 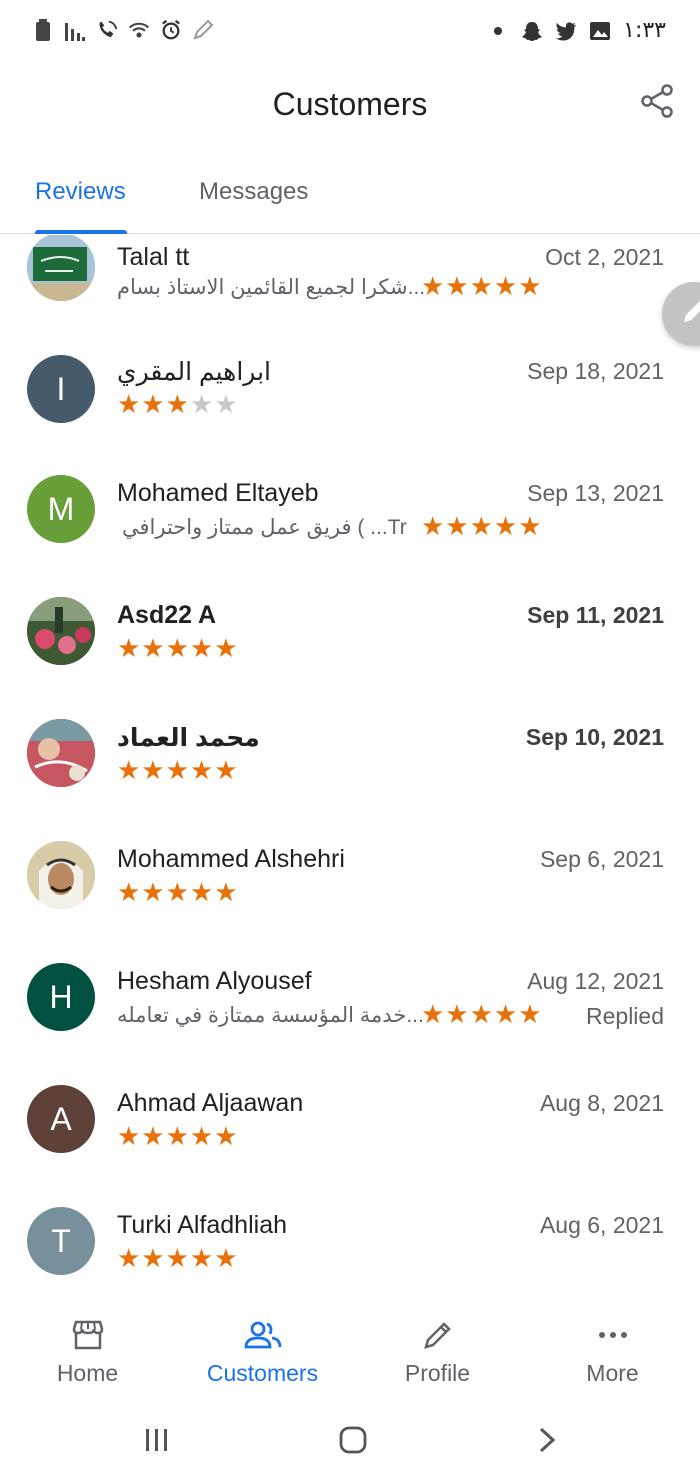 What do you see at coordinates (600, 31) in the screenshot?
I see `gallery-icon` at bounding box center [600, 31].